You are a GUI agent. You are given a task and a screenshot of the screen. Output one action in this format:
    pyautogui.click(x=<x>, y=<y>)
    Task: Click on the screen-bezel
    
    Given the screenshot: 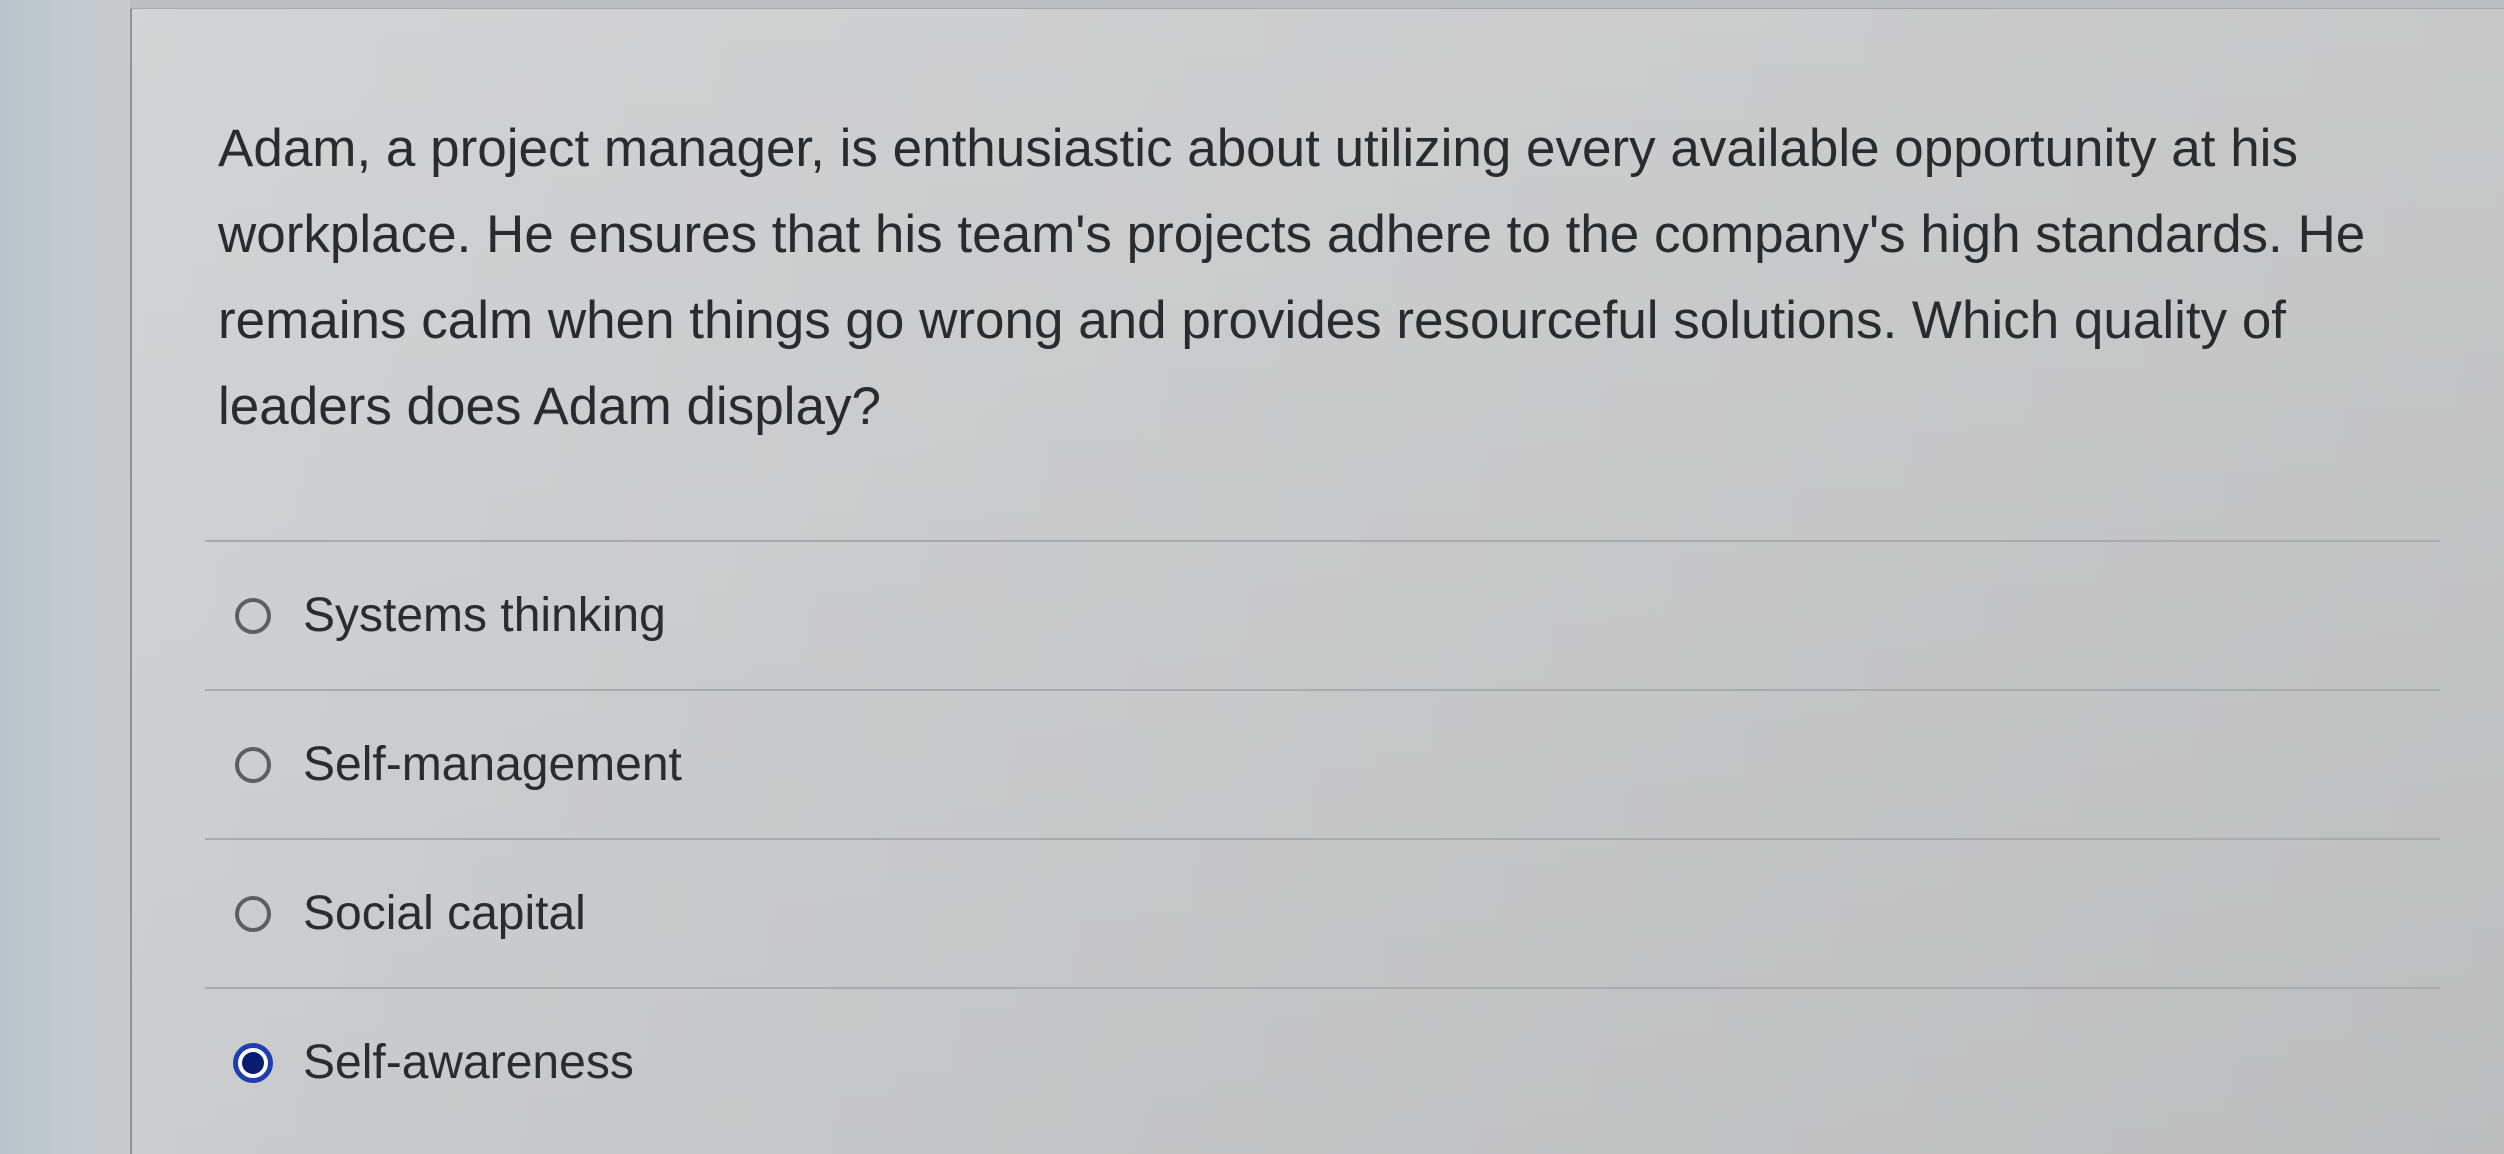 What is the action you would take?
    pyautogui.click(x=66, y=577)
    